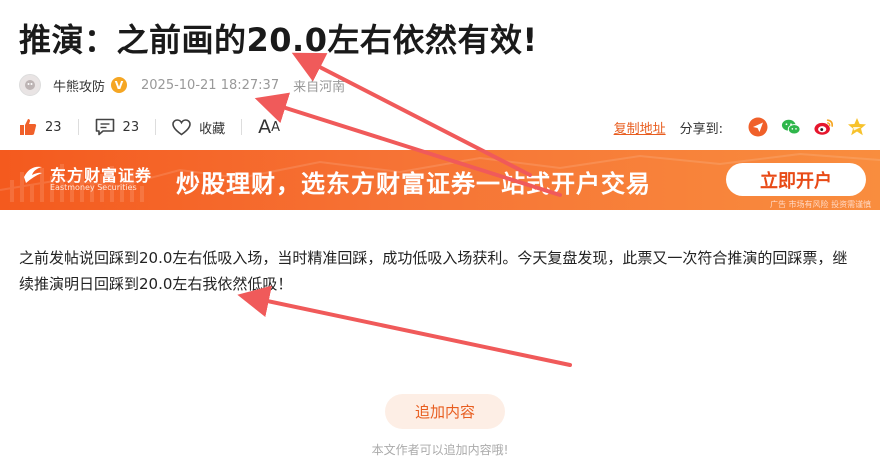 Image resolution: width=880 pixels, height=470 pixels. I want to click on like-button: 23, so click(40, 127).